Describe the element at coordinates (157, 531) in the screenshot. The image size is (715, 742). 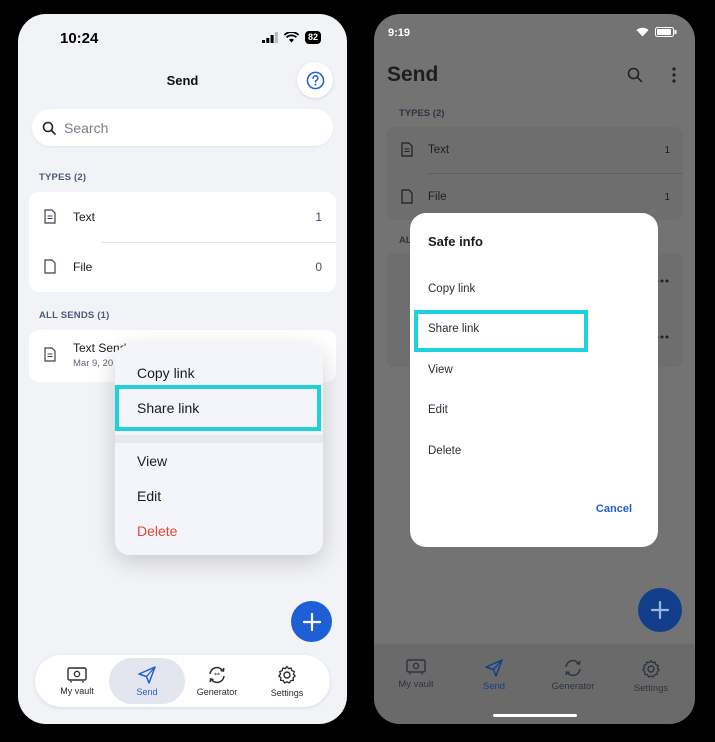
I see `menu-delete: Delete` at that location.